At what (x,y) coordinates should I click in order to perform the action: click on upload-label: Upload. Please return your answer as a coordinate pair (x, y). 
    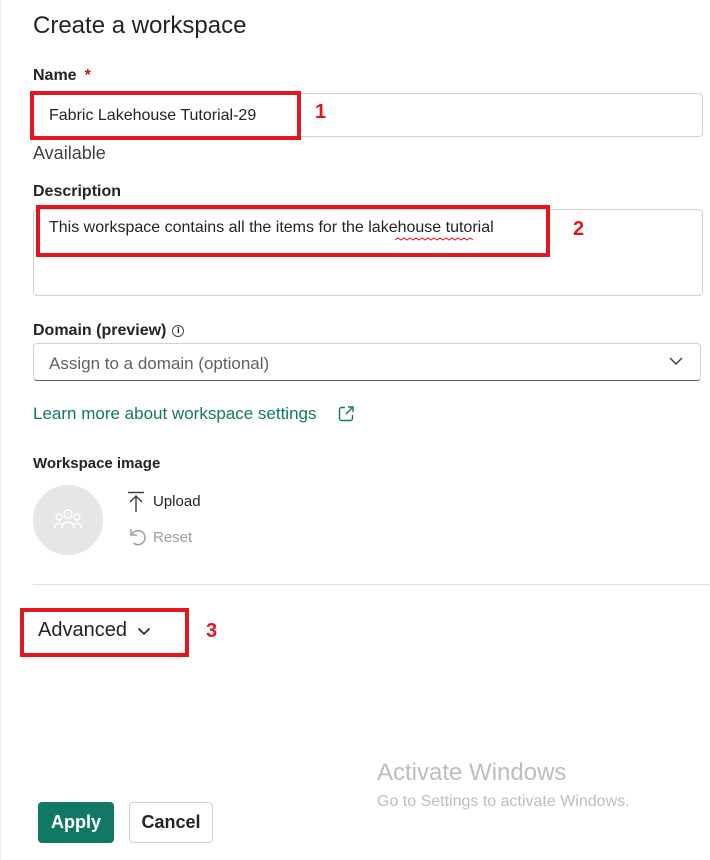
    Looking at the image, I should click on (177, 501).